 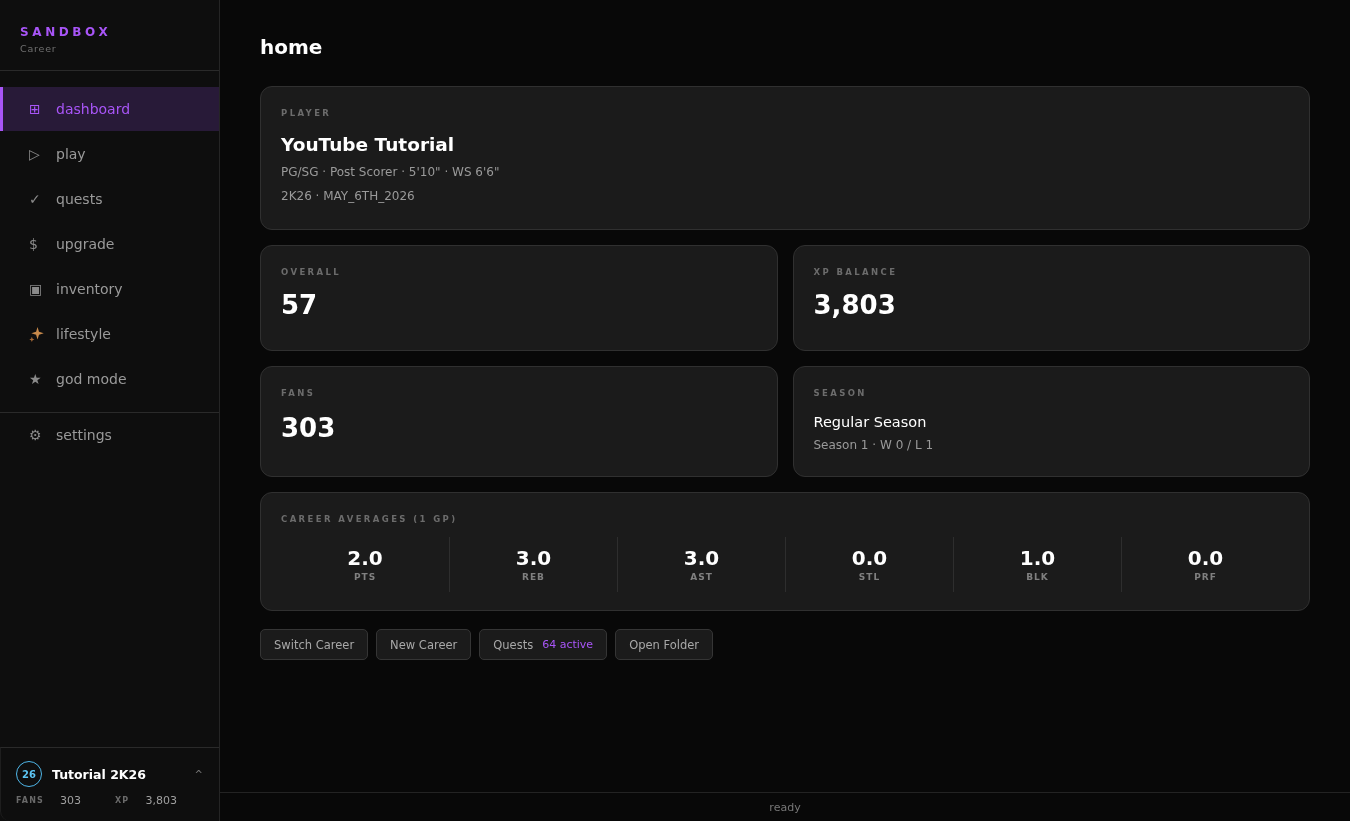 What do you see at coordinates (870, 422) in the screenshot?
I see `season-title: Regular Season` at bounding box center [870, 422].